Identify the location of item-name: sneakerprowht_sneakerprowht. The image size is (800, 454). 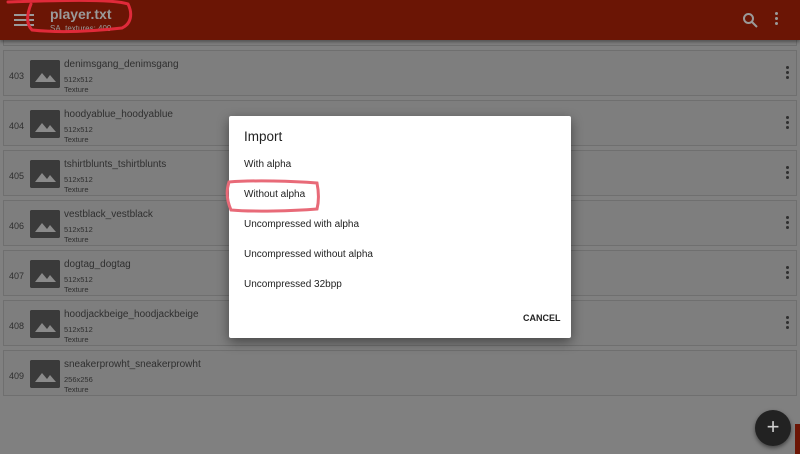
(132, 364).